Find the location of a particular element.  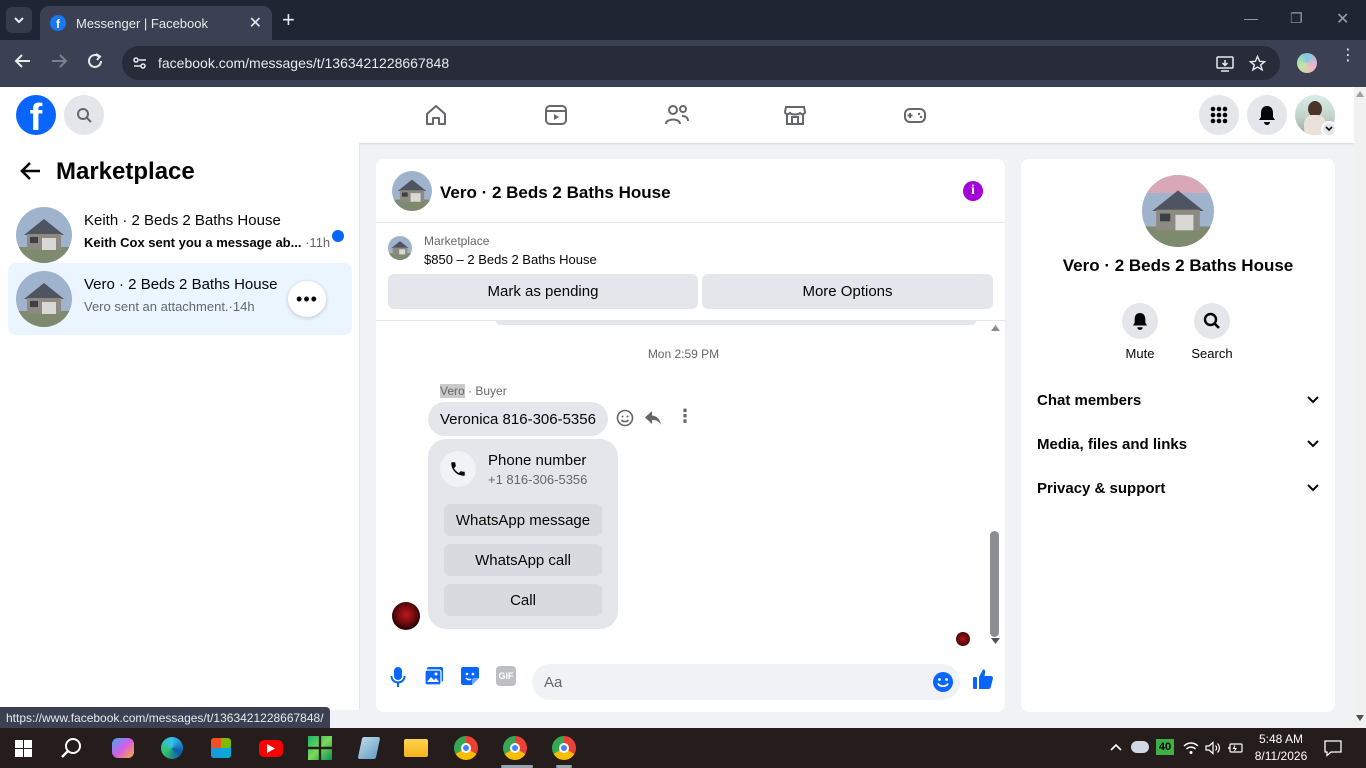

search-action: Search is located at coordinates (1212, 332).